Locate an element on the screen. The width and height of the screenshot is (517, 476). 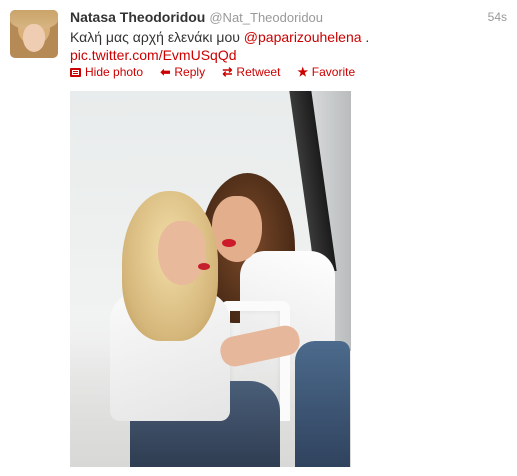
username: @Nat_Theodoridou is located at coordinates (266, 17).